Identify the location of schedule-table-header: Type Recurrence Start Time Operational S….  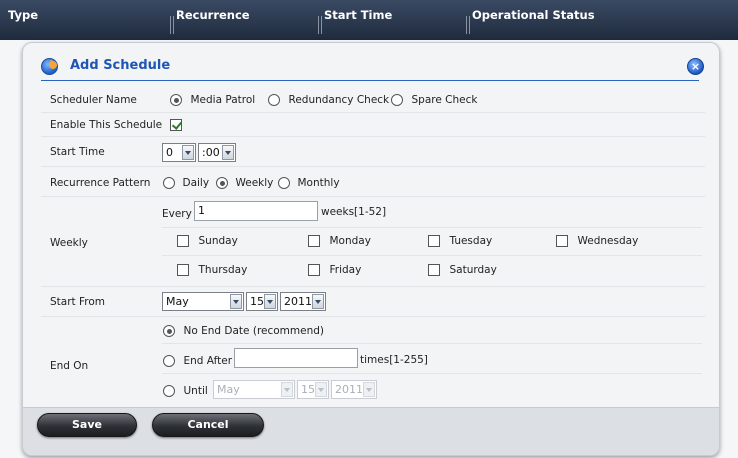
(369, 20).